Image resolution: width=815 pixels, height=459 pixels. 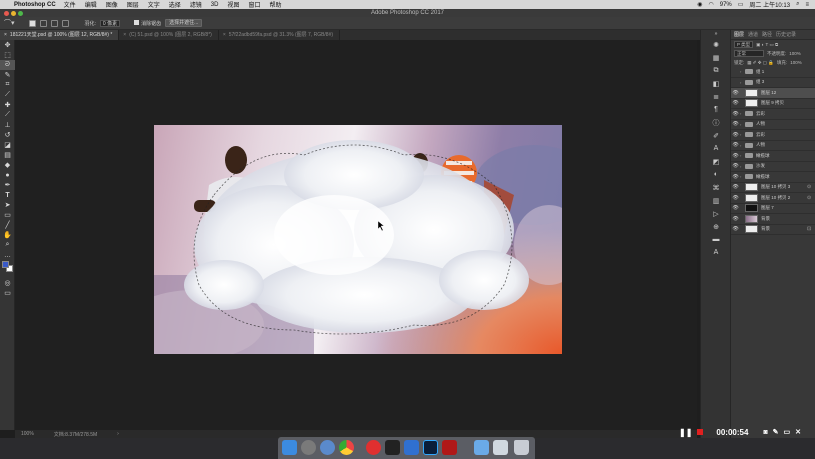 I want to click on new-selection-icon, so click(x=32, y=23).